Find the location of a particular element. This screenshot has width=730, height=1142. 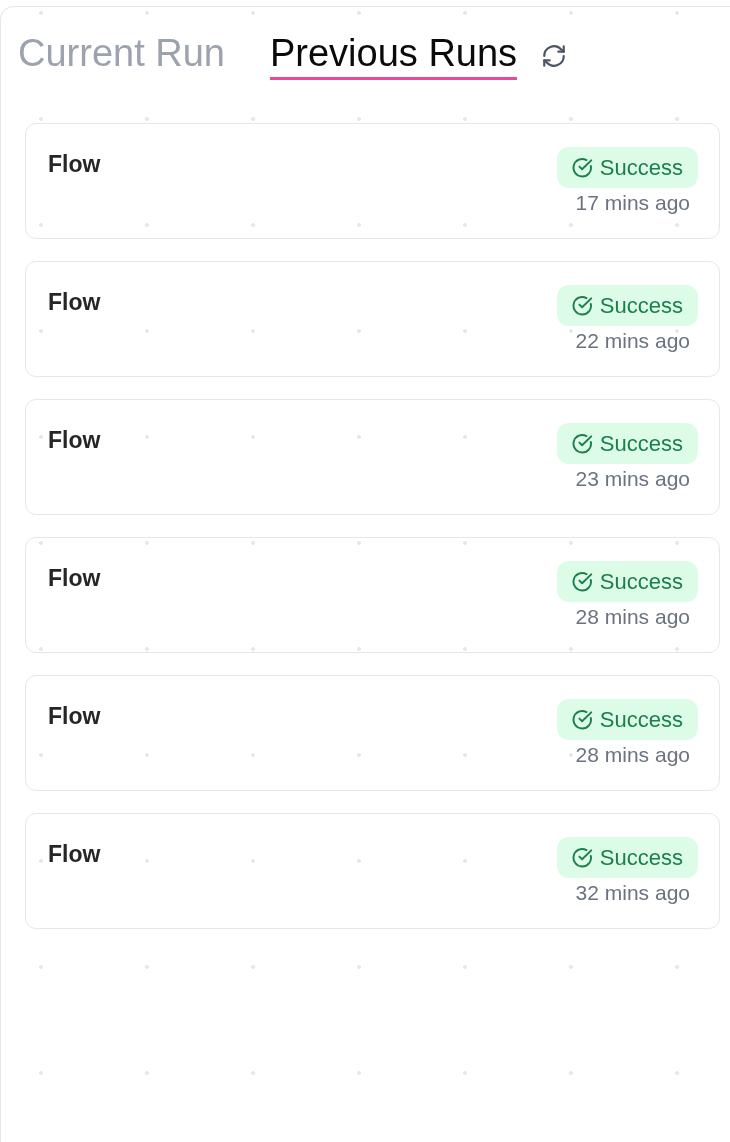

refresh-icon is located at coordinates (554, 56).